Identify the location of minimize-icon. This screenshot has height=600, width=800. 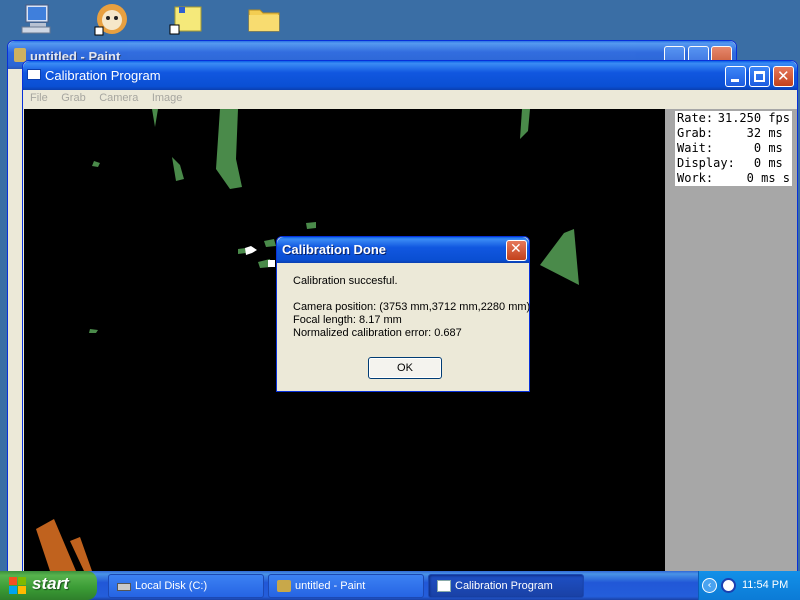
(735, 80).